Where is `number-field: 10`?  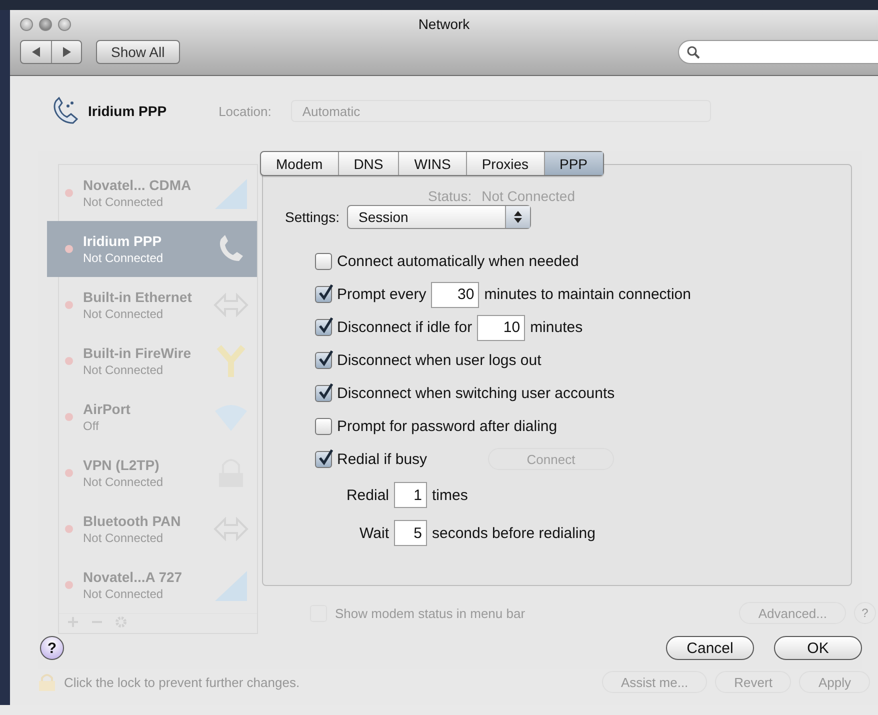
number-field: 10 is located at coordinates (501, 327).